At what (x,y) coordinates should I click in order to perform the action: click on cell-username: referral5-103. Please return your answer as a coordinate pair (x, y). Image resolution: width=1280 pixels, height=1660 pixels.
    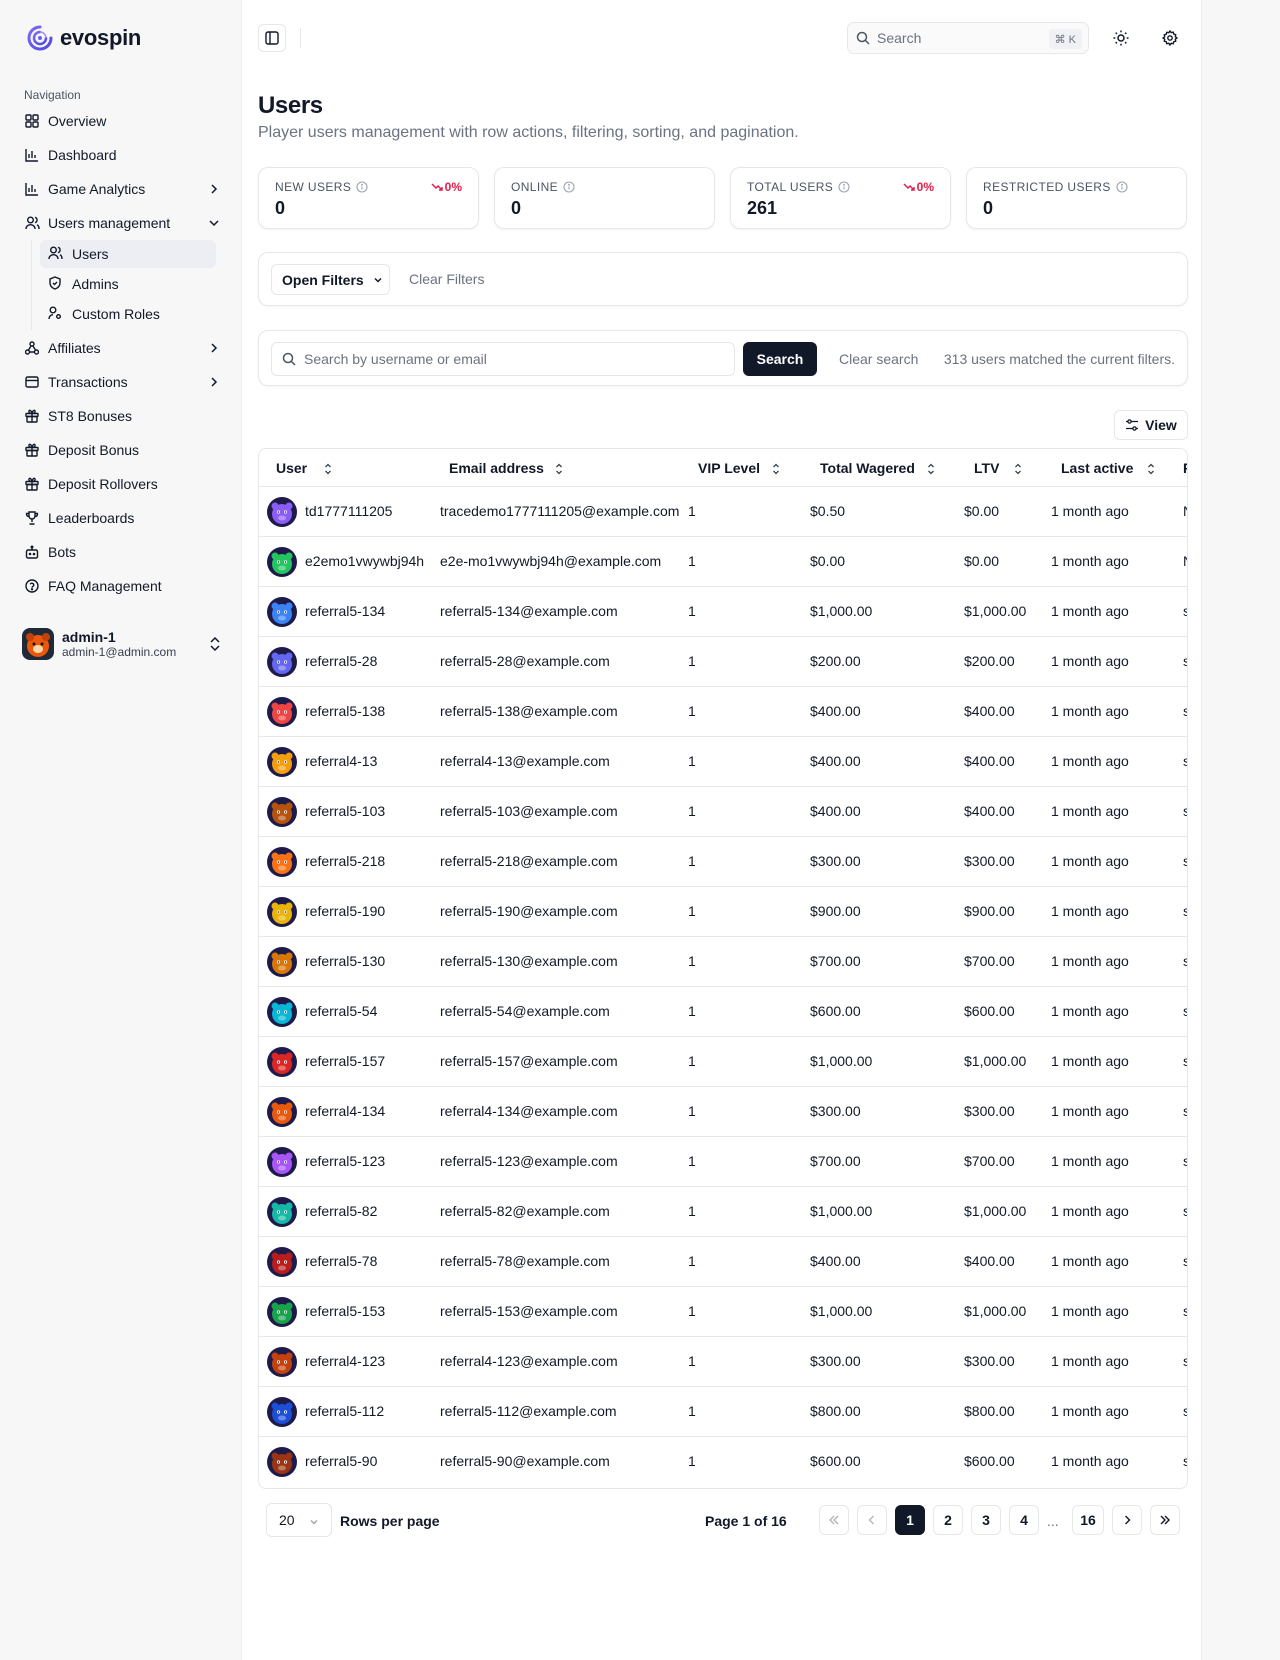
    Looking at the image, I should click on (345, 811).